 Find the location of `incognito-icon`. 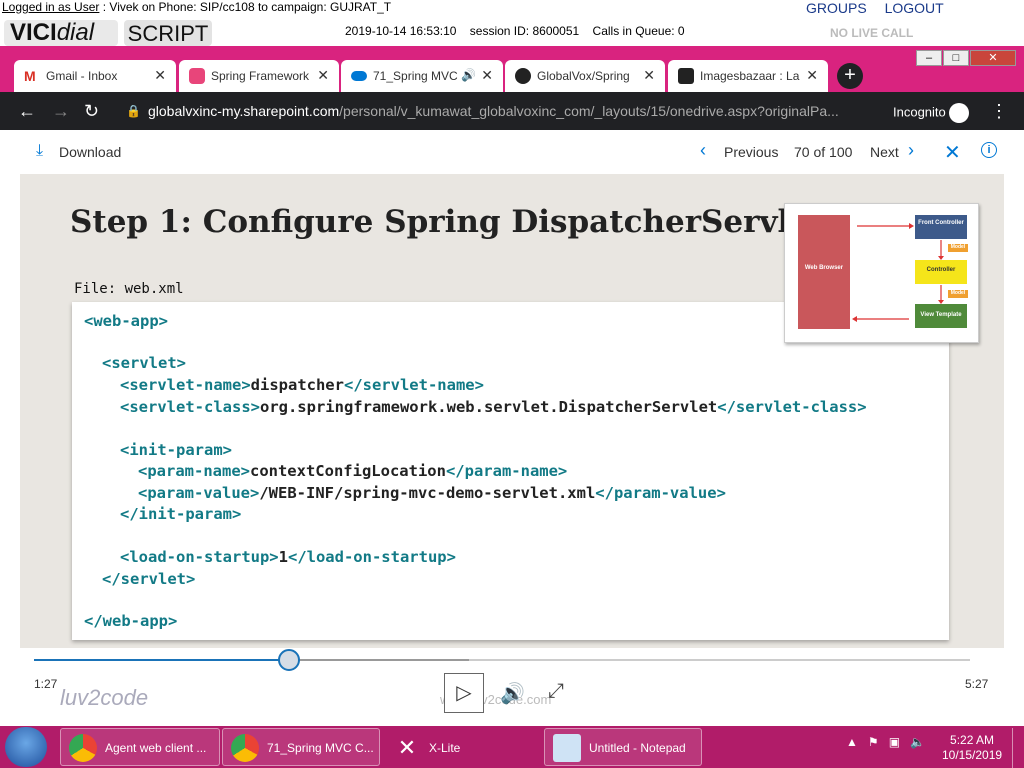

incognito-icon is located at coordinates (959, 113).